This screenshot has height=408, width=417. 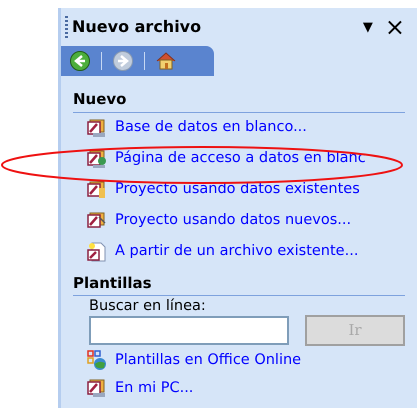 I want to click on panel-title: Nuevo archivo, so click(x=137, y=27).